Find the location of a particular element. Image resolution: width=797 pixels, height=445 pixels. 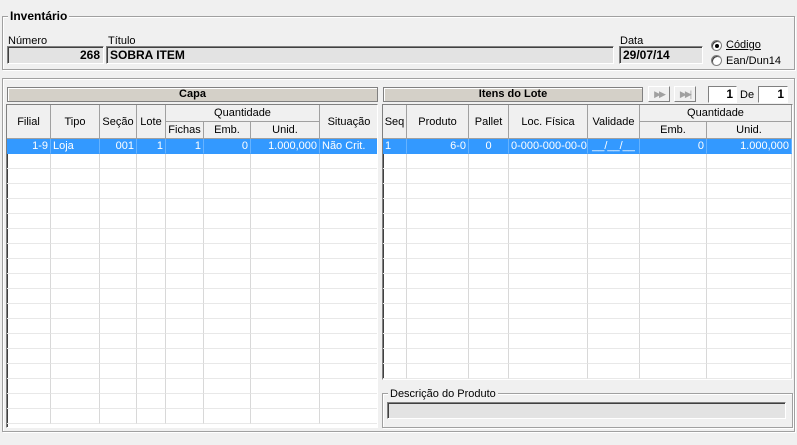

table-row: 1-9 Loja 001 1 1 0 1.000,000 Não Crit. is located at coordinates (192, 146).